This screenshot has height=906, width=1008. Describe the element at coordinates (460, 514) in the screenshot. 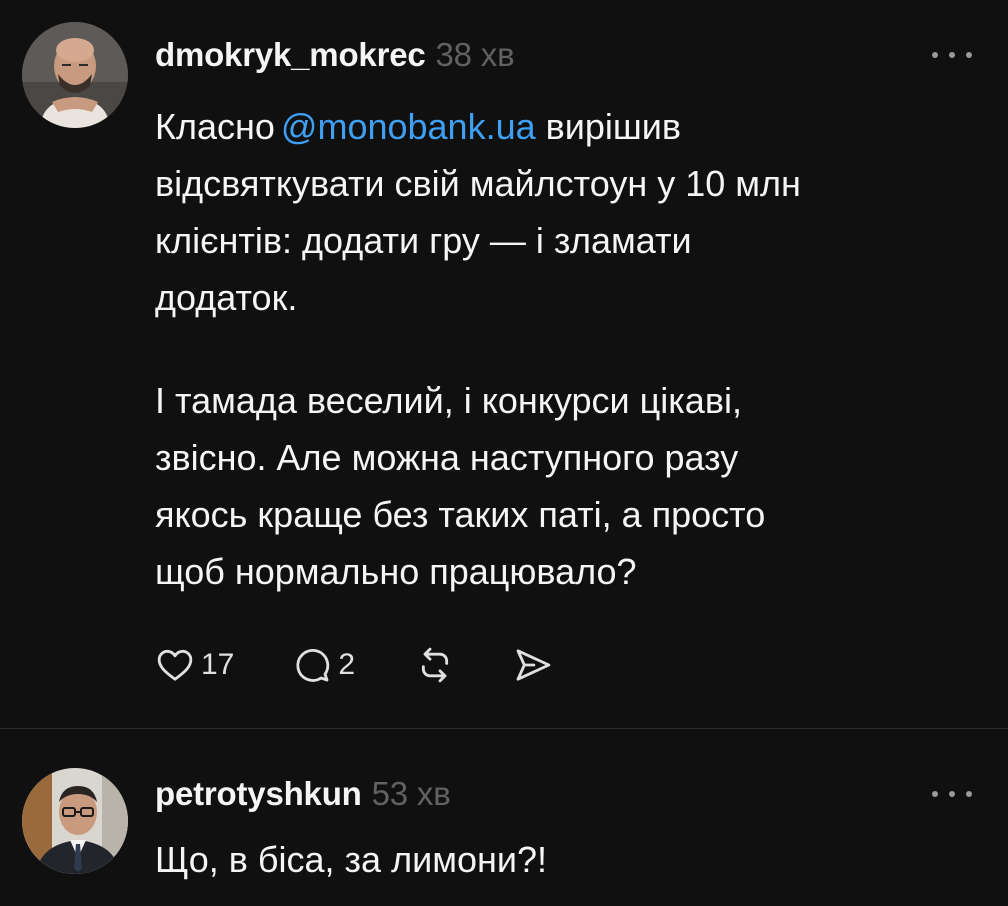

I see `text-line: якось краще без таких паті, а просто` at that location.